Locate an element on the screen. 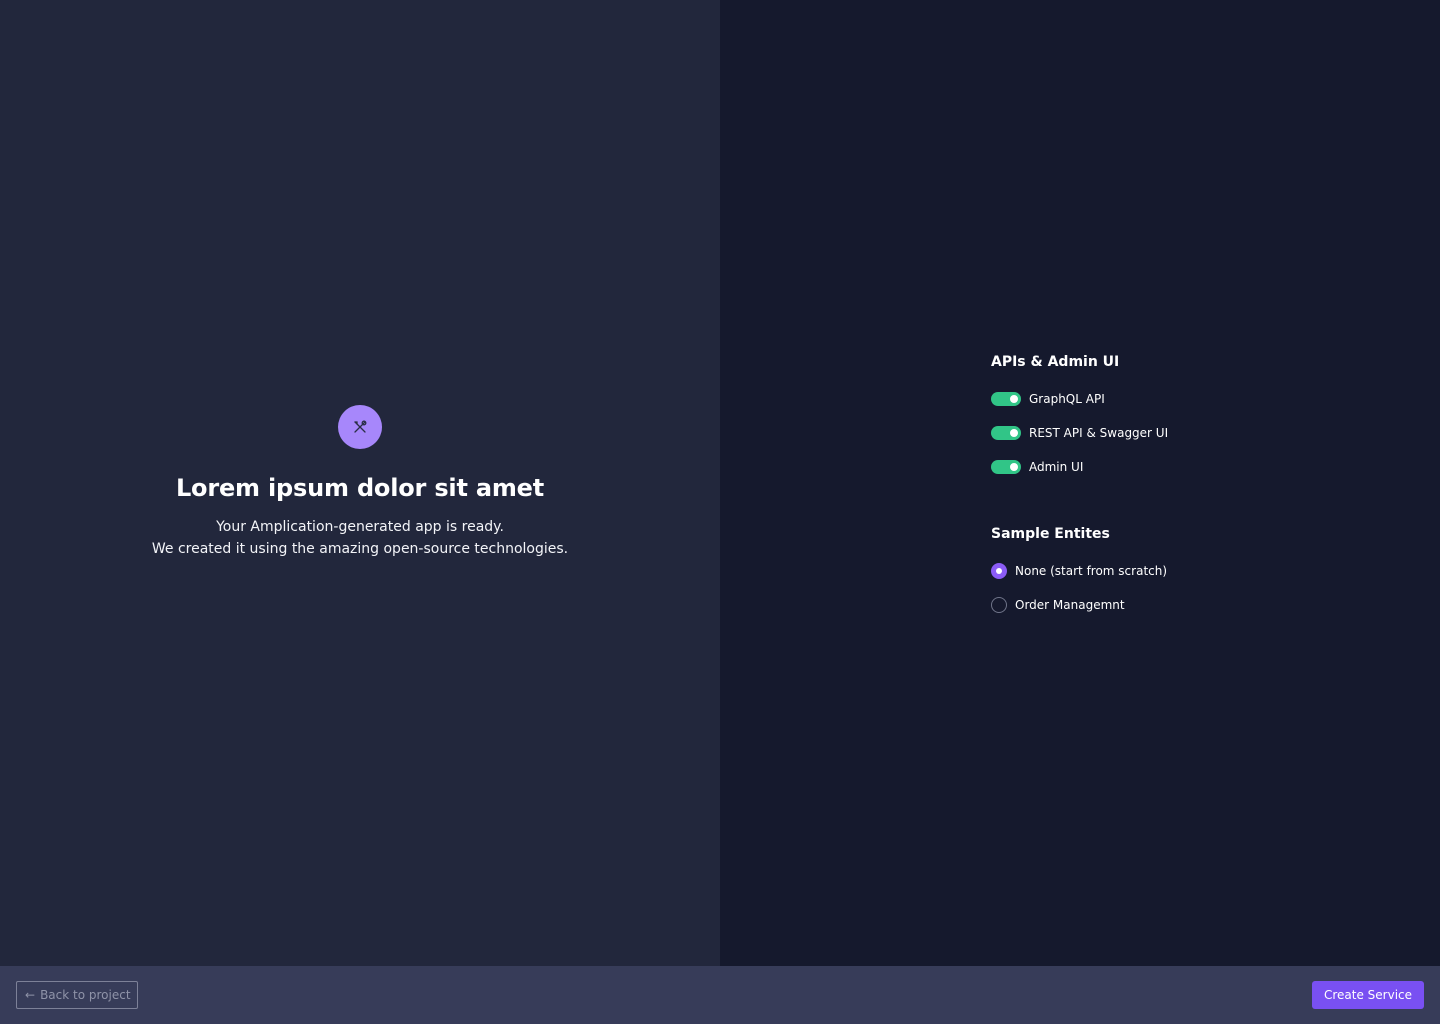 The image size is (1440, 1024). toggle-row-admin-ui: Admin UI is located at coordinates (1037, 467).